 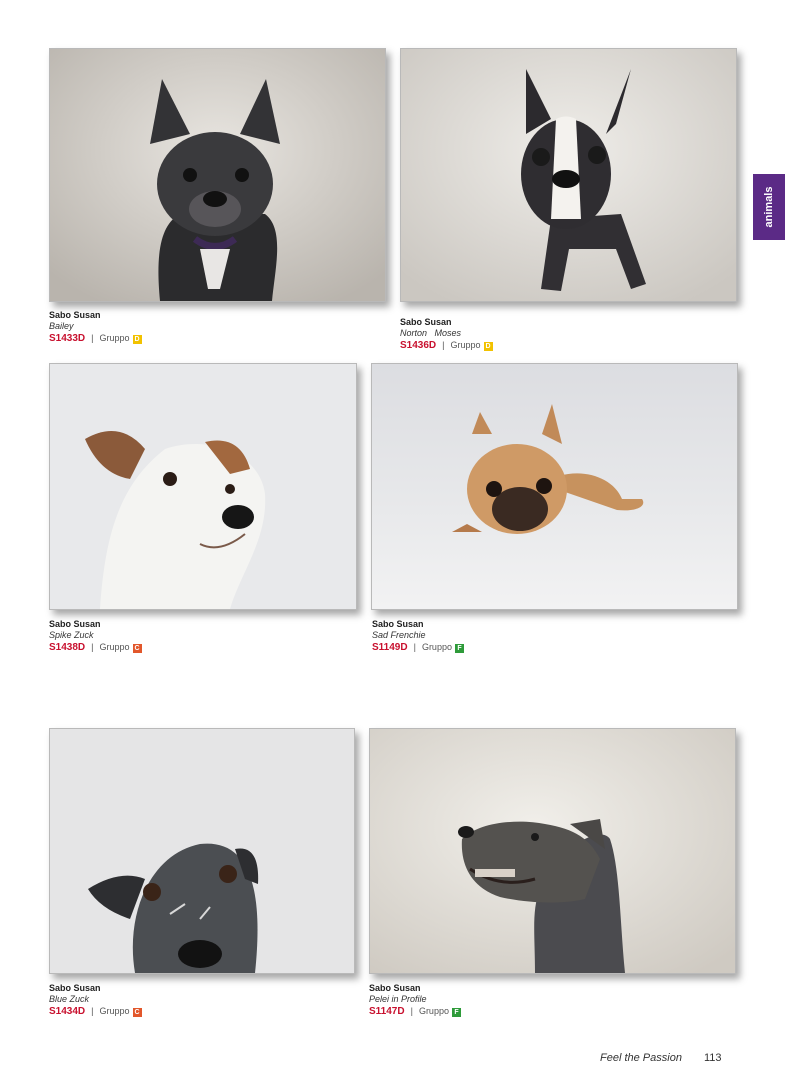 I want to click on artwork-image-spike-zuck, so click(x=203, y=486).